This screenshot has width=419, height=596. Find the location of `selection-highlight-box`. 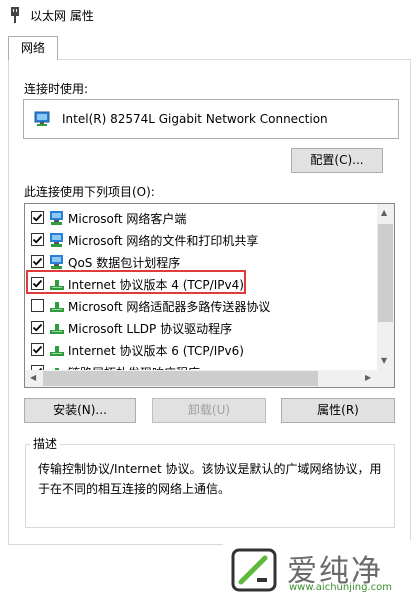

selection-highlight-box is located at coordinates (136, 282).